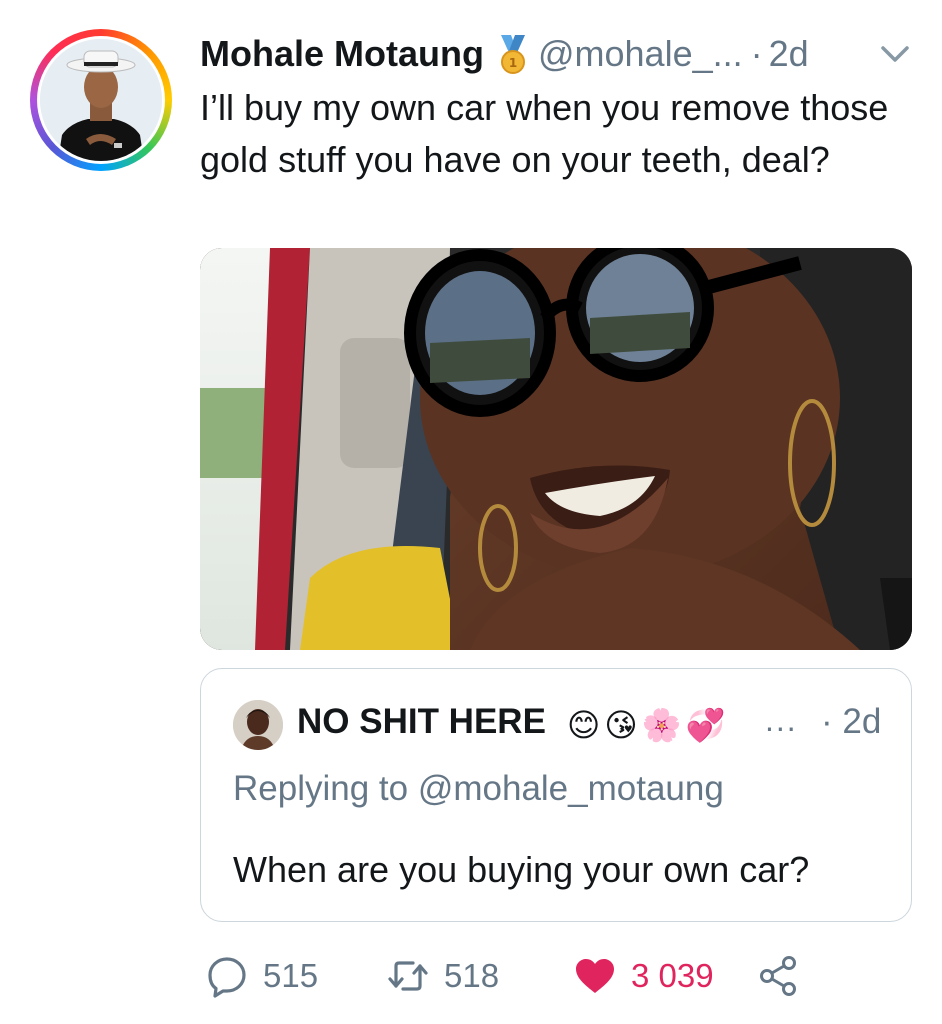  What do you see at coordinates (862, 721) in the screenshot?
I see `quoted-time-value: 2d` at bounding box center [862, 721].